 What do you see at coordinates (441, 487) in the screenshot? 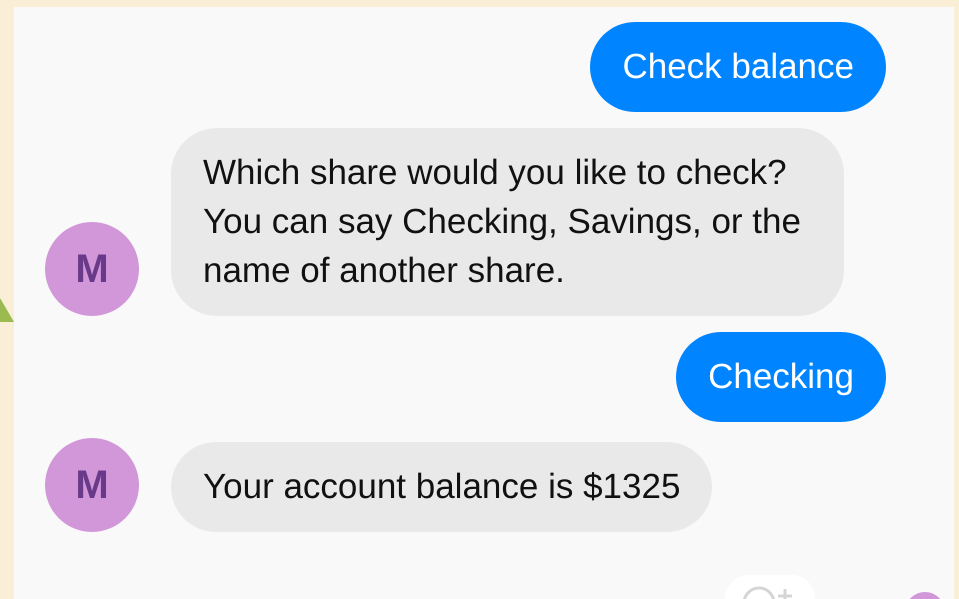
I see `bot-message: Your account balance is $1325` at bounding box center [441, 487].